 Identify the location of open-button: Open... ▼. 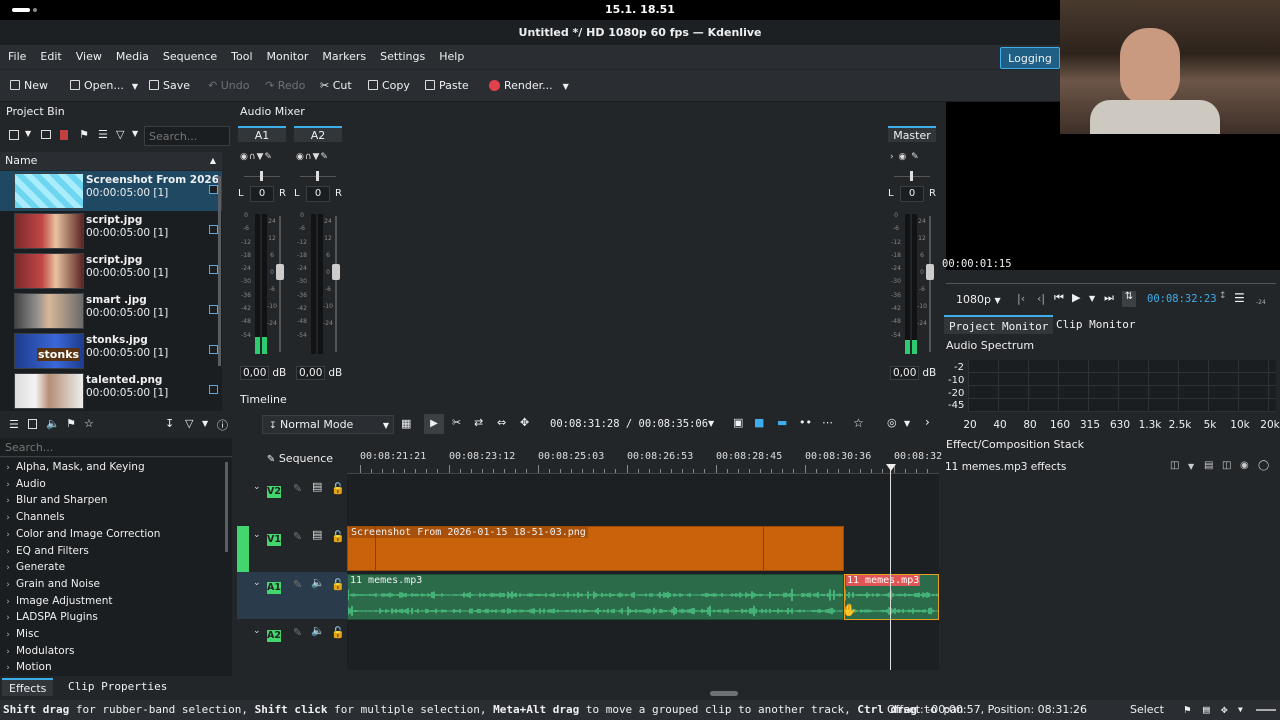
(104, 86).